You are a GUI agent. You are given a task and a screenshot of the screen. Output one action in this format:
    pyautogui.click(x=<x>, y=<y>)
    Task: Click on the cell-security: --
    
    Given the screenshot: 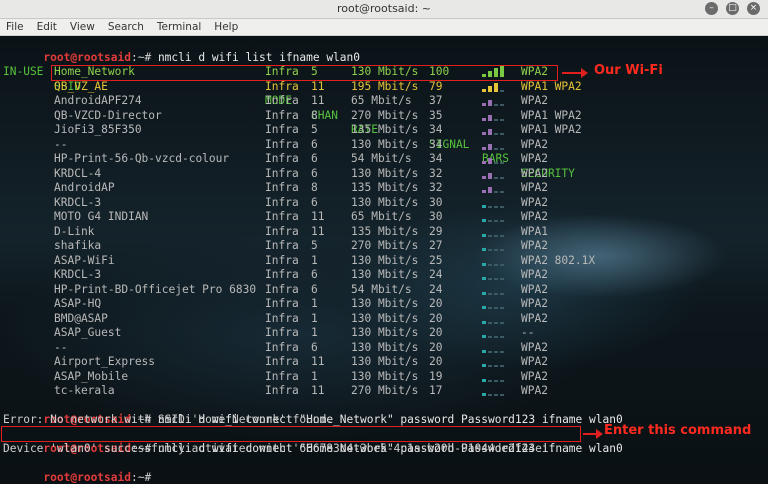 What is the action you would take?
    pyautogui.click(x=528, y=332)
    